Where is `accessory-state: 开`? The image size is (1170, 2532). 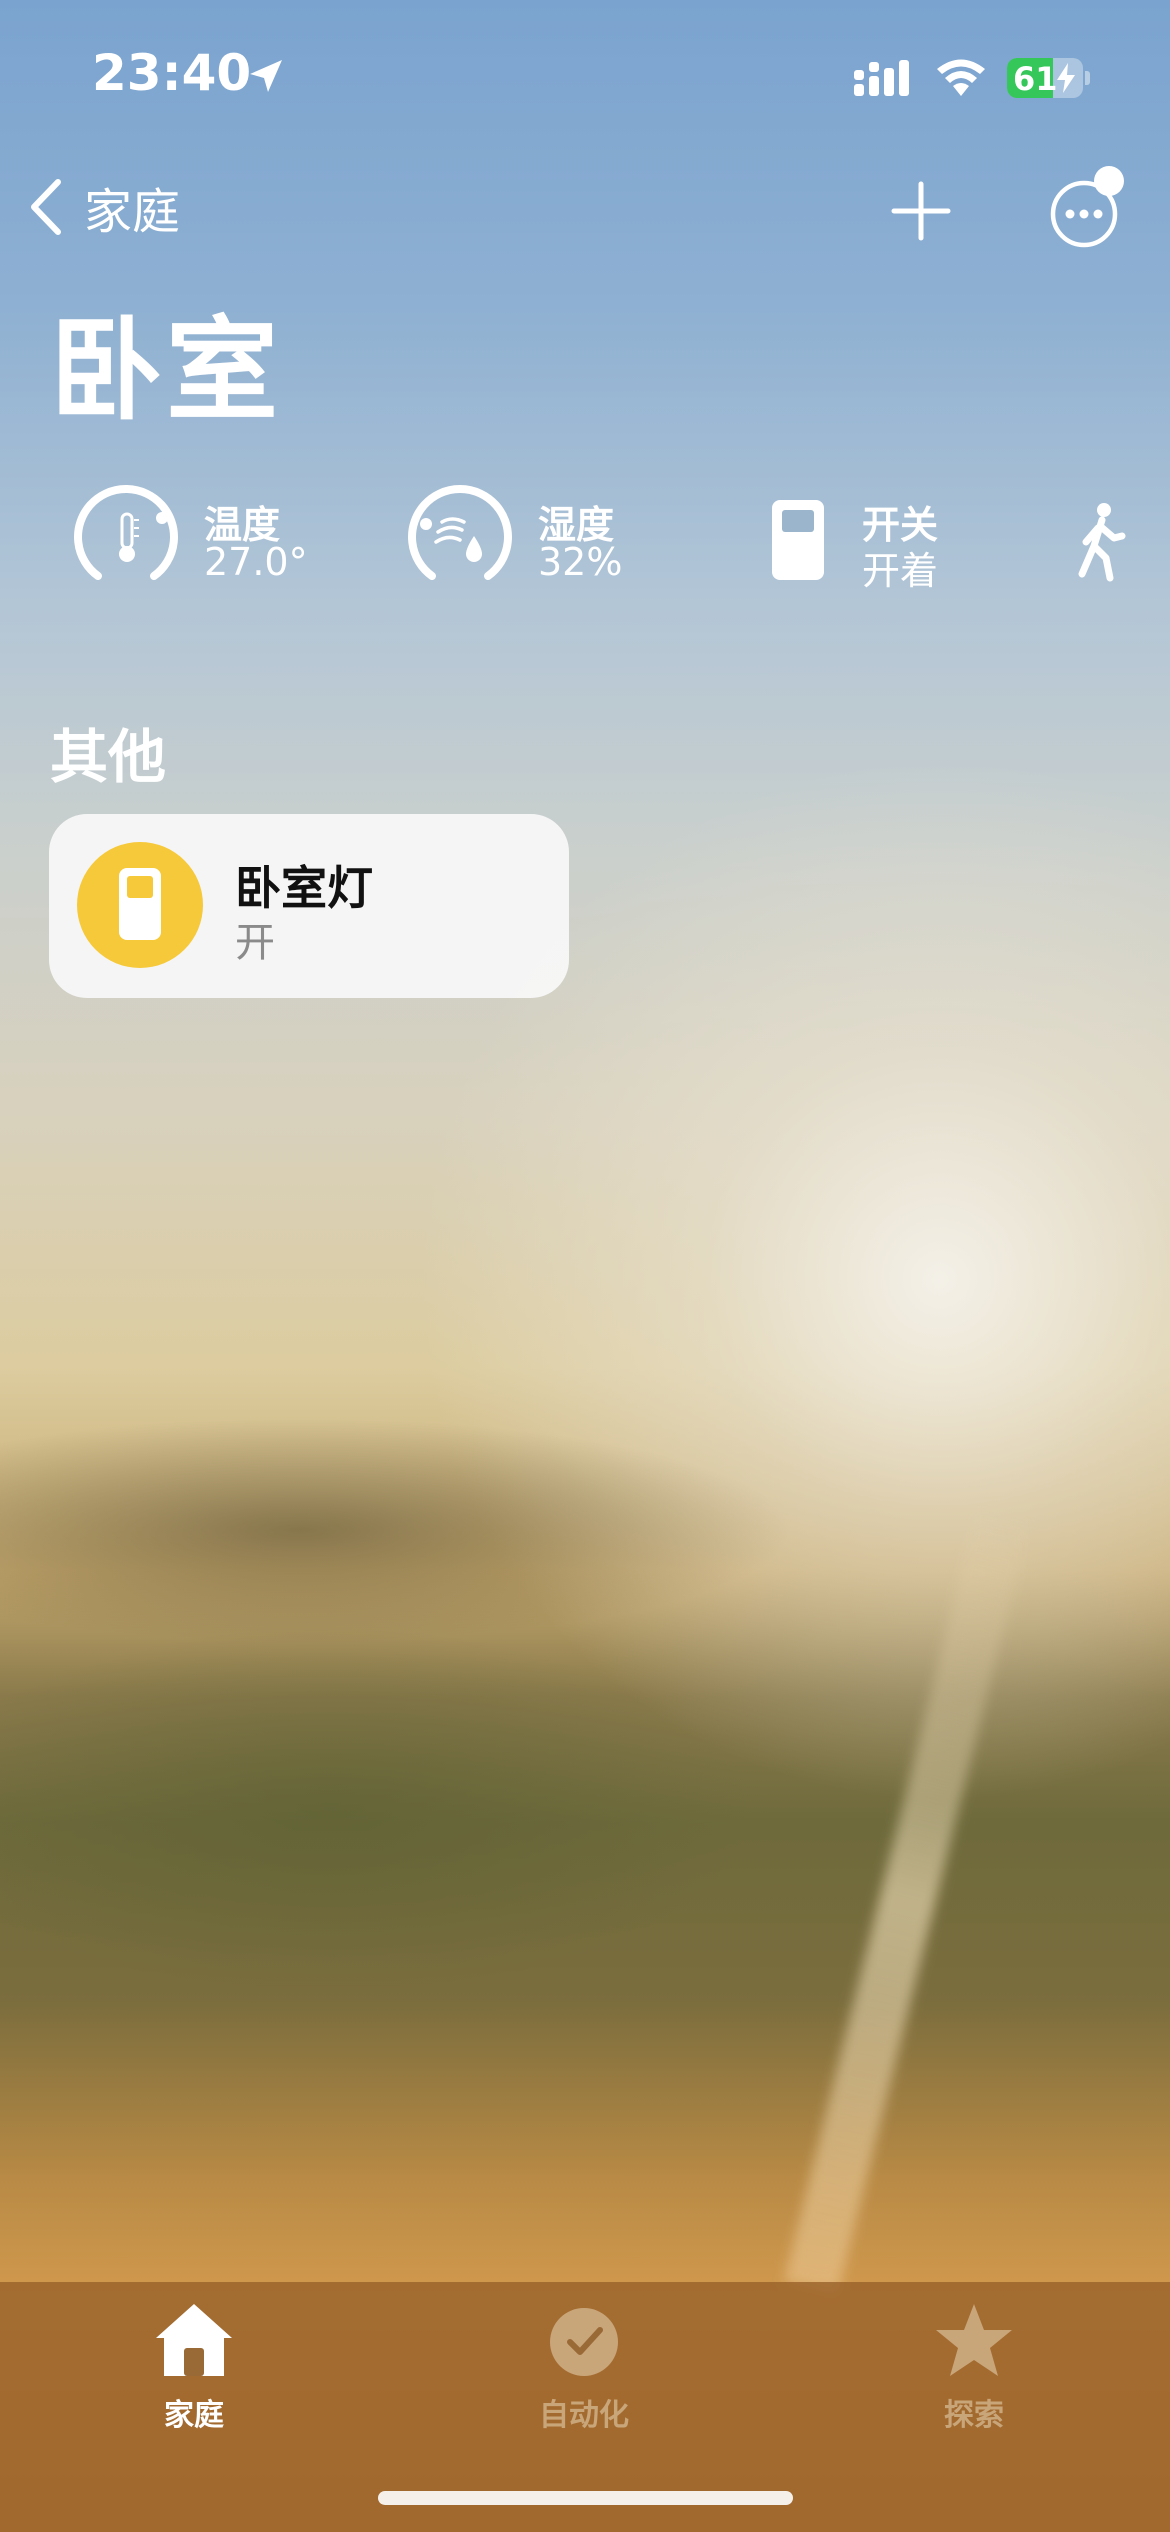
accessory-state: 开 is located at coordinates (255, 943).